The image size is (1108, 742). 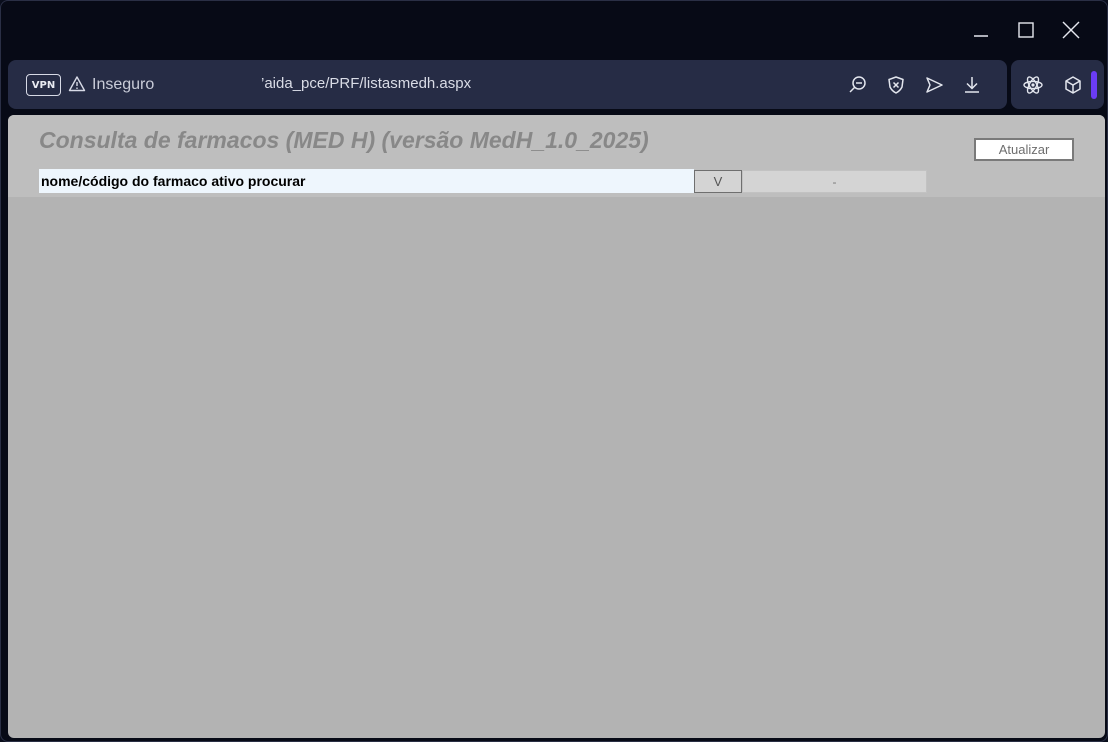 I want to click on minimize-icon, so click(x=980, y=36).